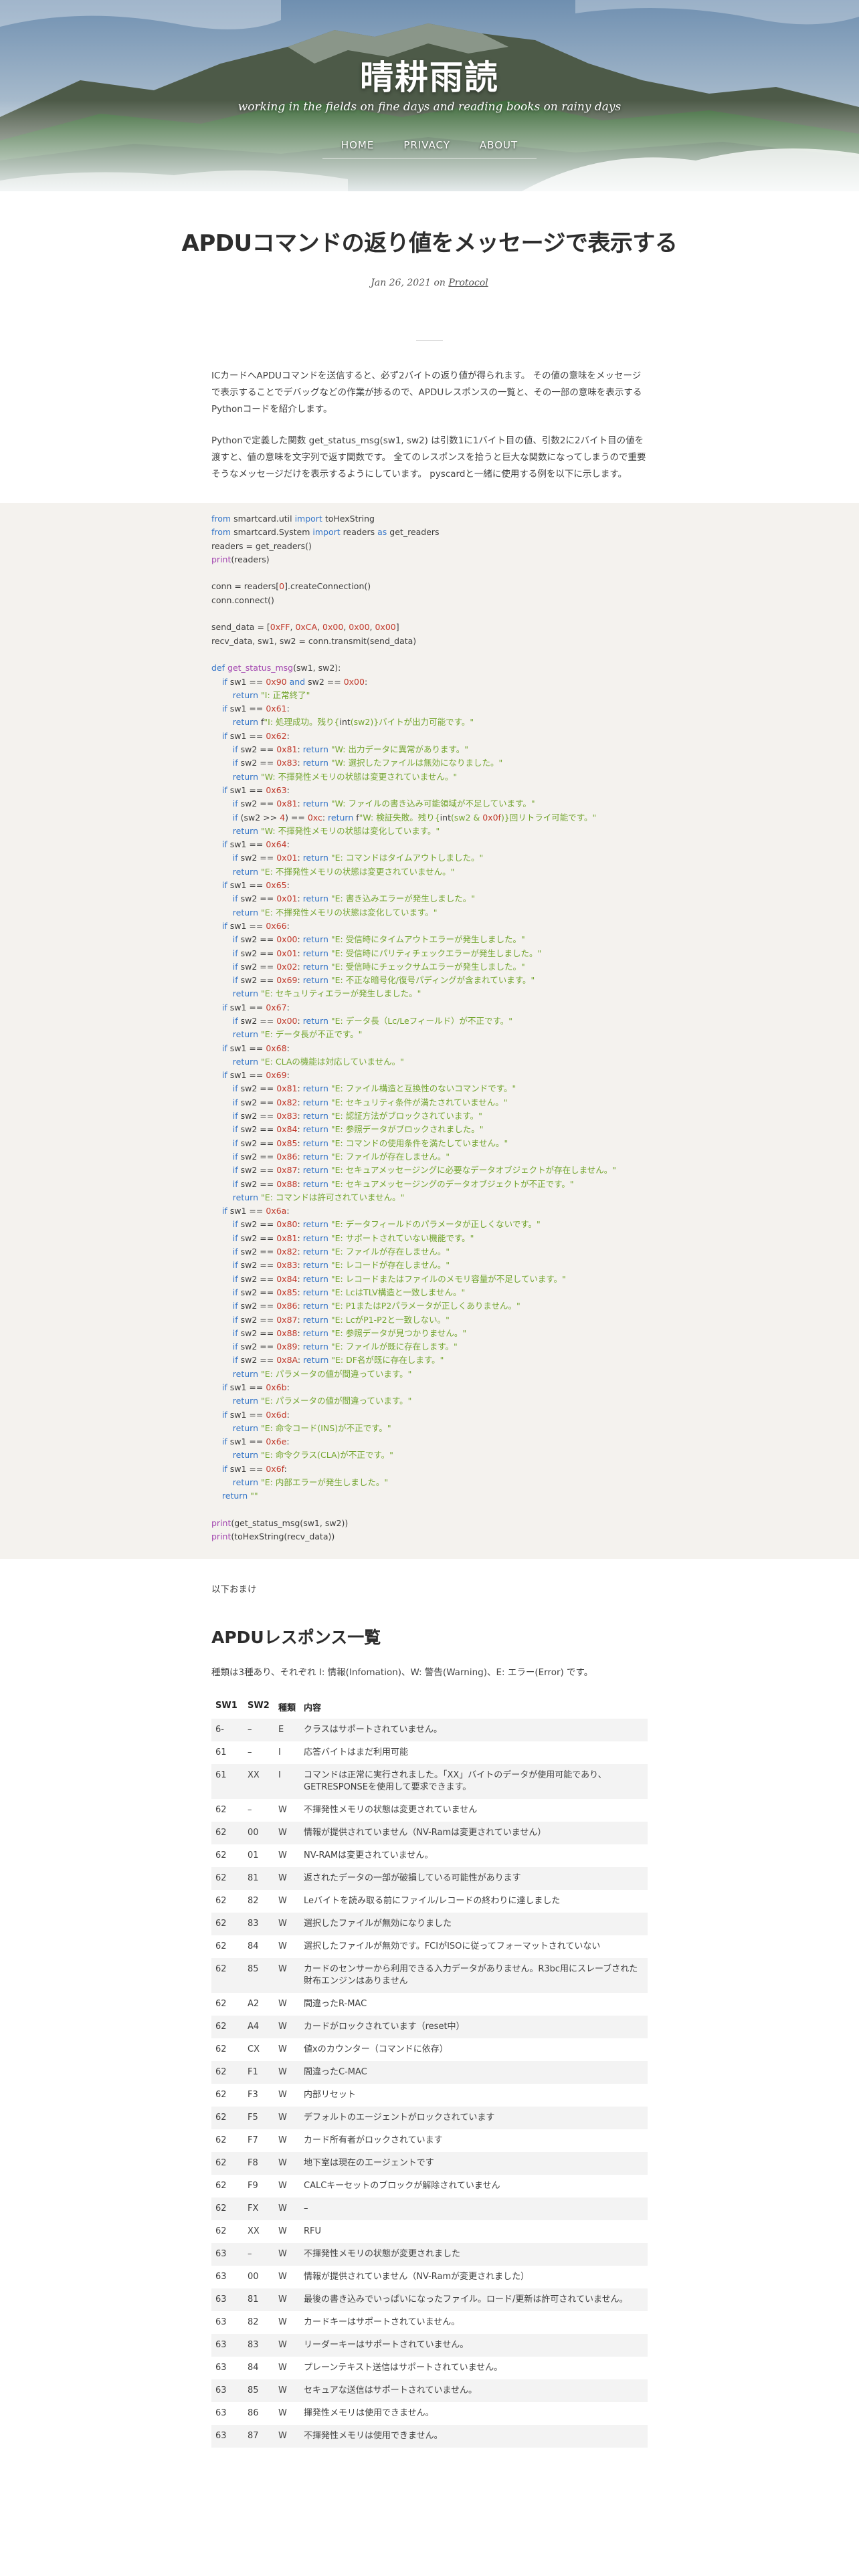 This screenshot has width=859, height=2576. I want to click on code-token: 0x82, so click(287, 1102).